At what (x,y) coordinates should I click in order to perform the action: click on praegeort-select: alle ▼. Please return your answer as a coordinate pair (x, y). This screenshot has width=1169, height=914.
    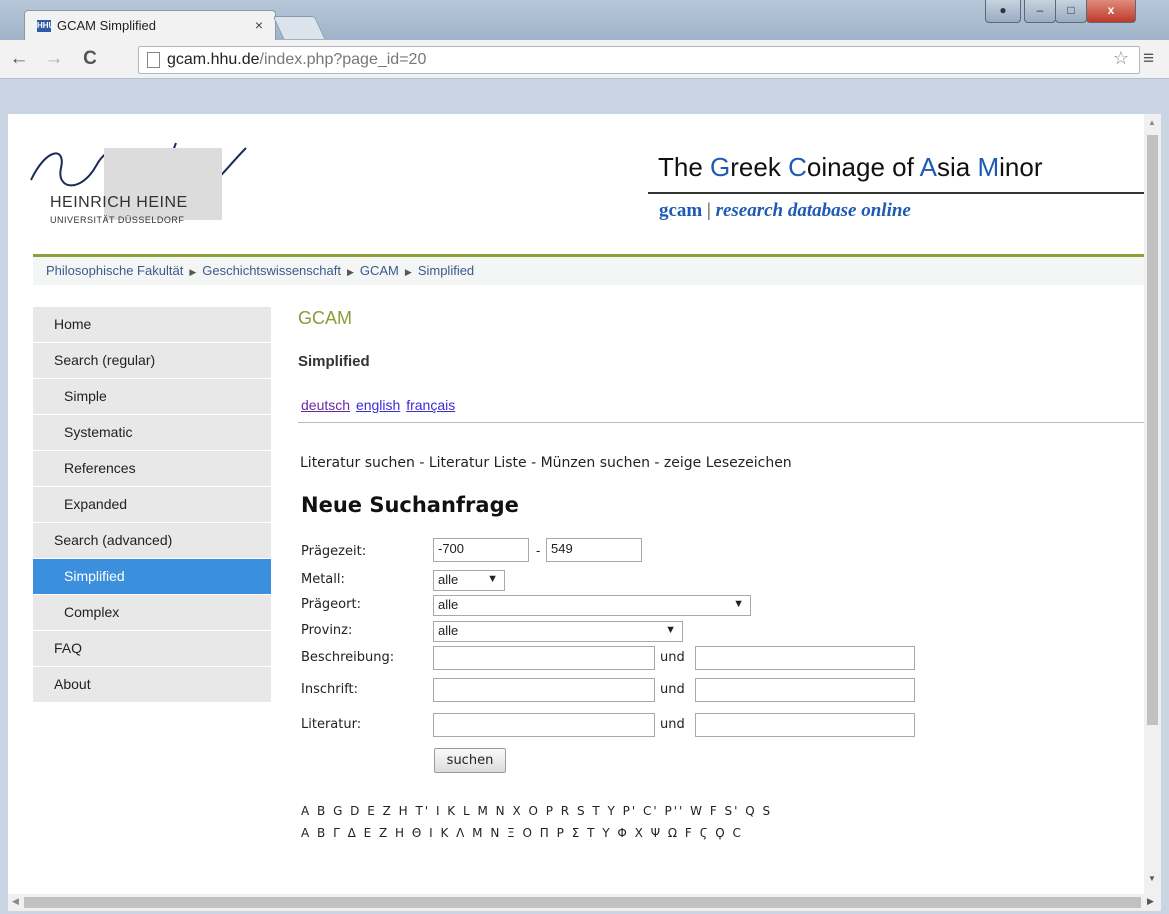
    Looking at the image, I should click on (592, 605).